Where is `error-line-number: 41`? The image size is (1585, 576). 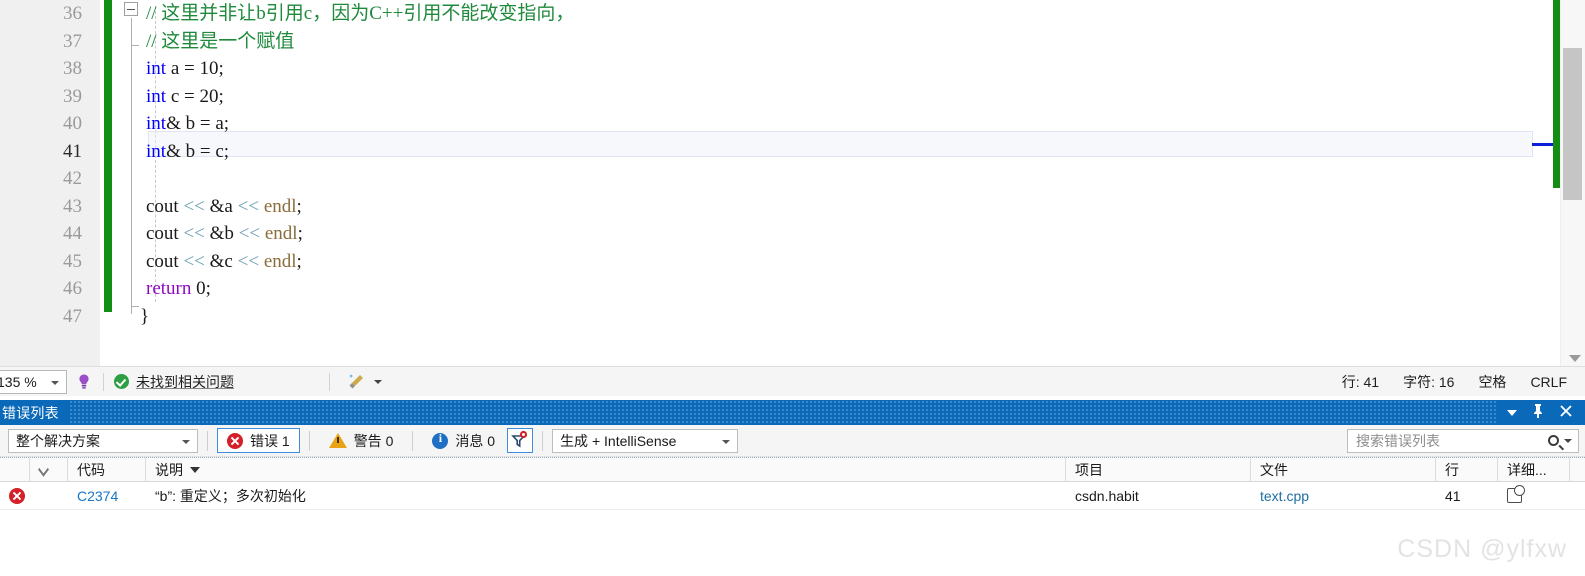 error-line-number: 41 is located at coordinates (1453, 495).